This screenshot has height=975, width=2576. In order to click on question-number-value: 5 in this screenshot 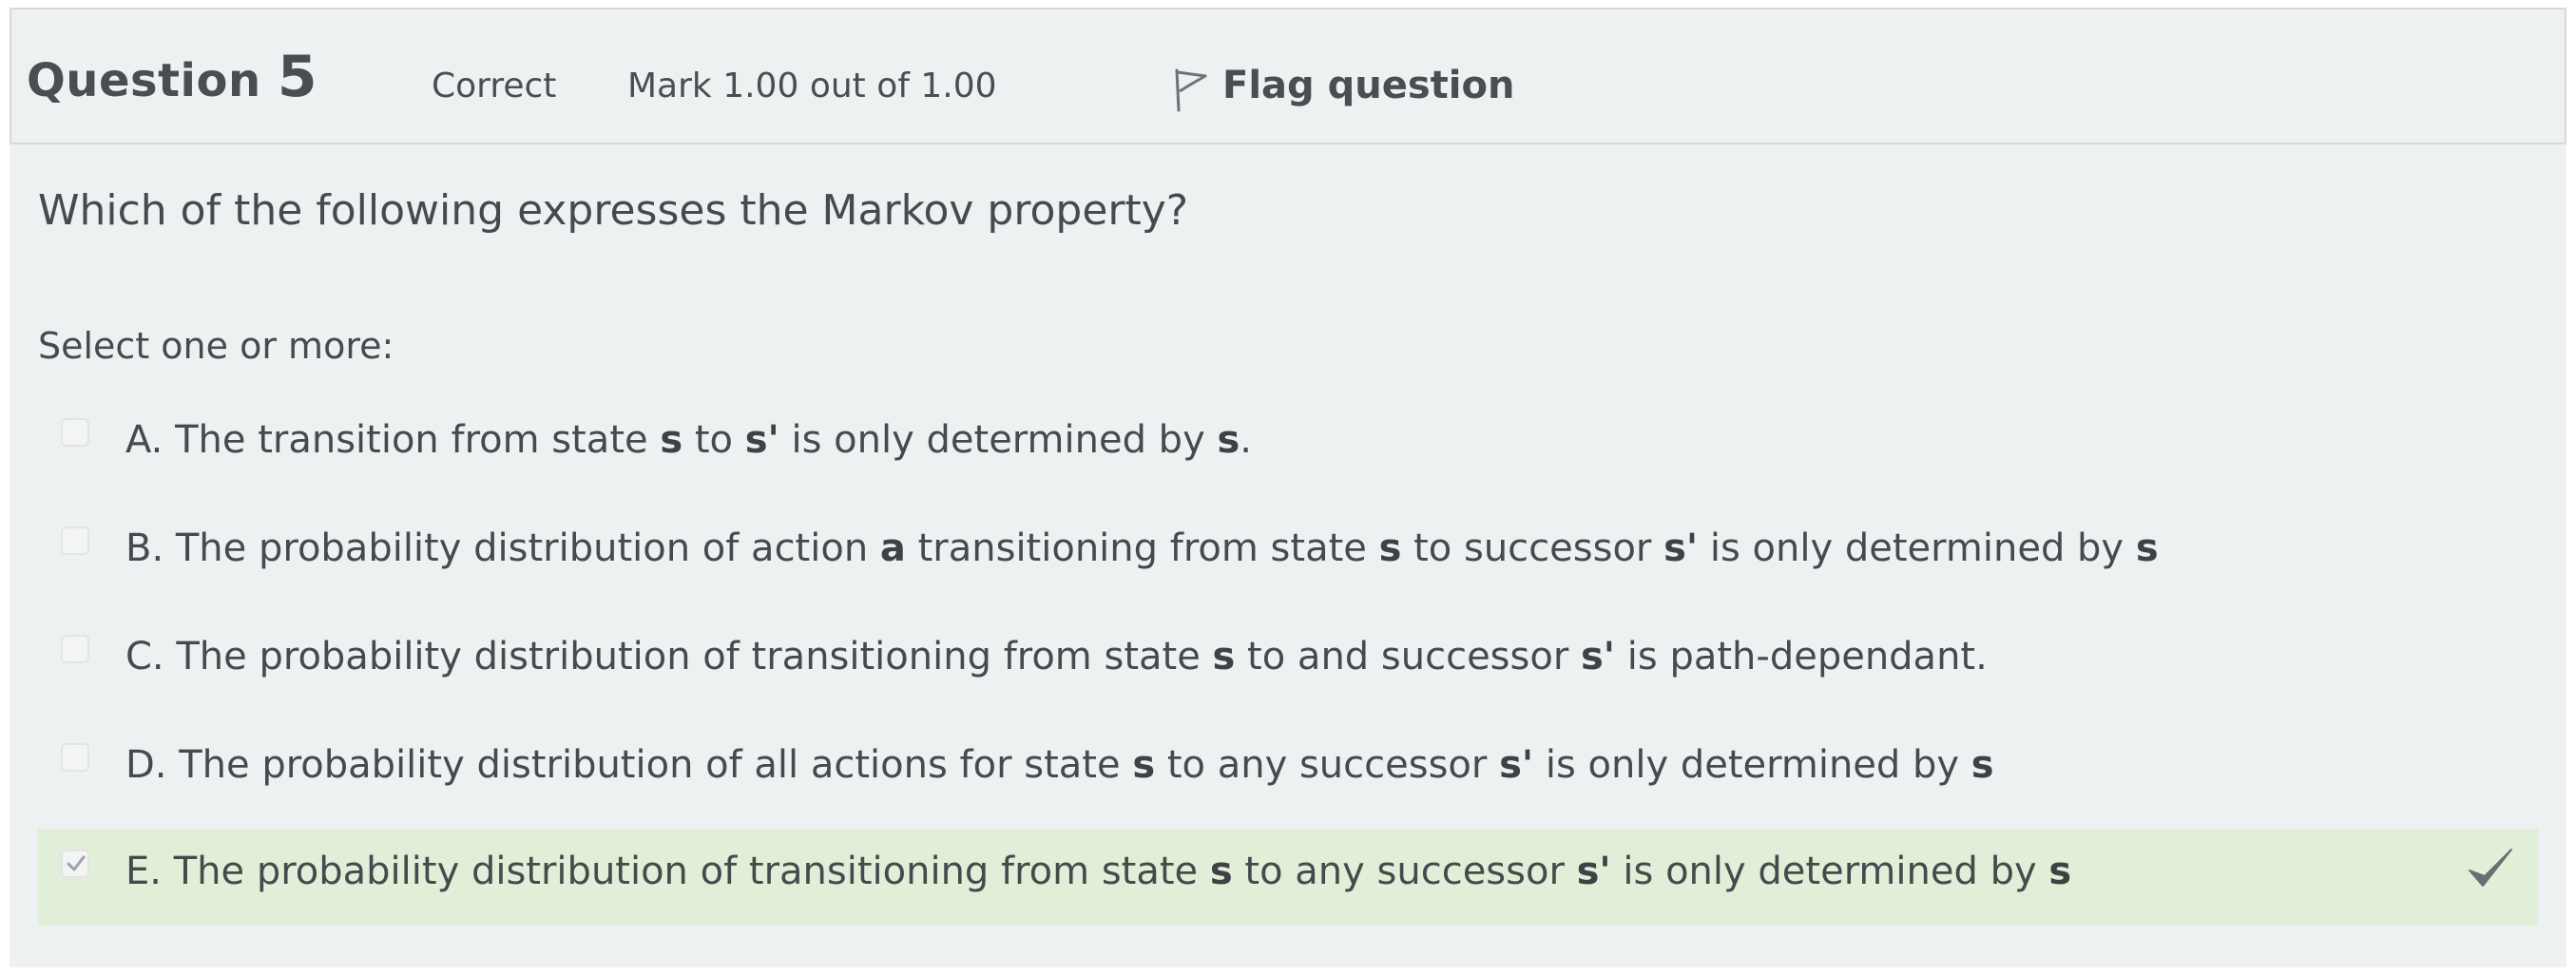, I will do `click(297, 77)`.